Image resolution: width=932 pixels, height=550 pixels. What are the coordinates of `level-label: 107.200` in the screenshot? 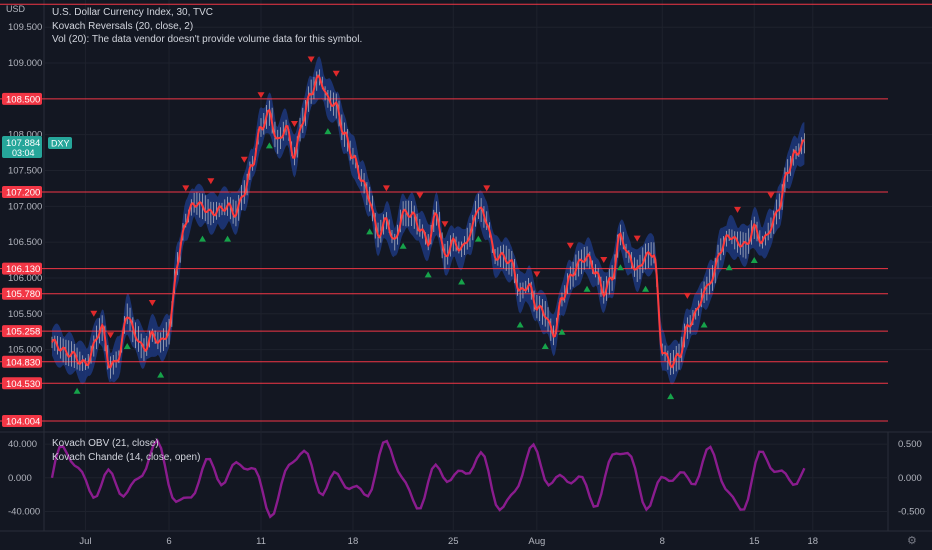 It's located at (23, 193).